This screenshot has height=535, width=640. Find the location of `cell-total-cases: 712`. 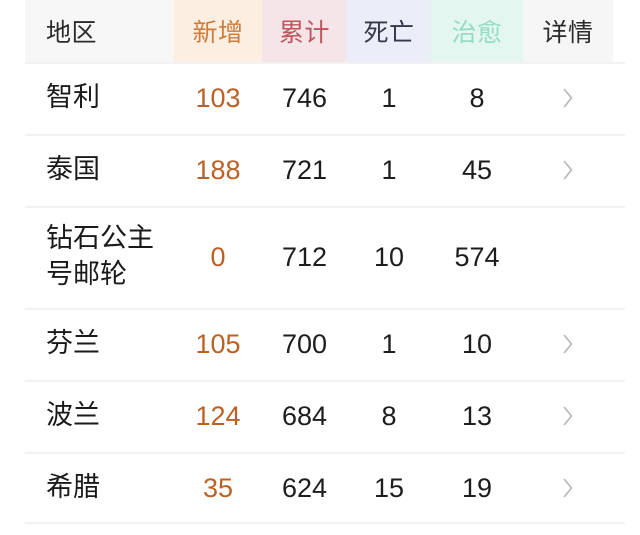

cell-total-cases: 712 is located at coordinates (304, 256).